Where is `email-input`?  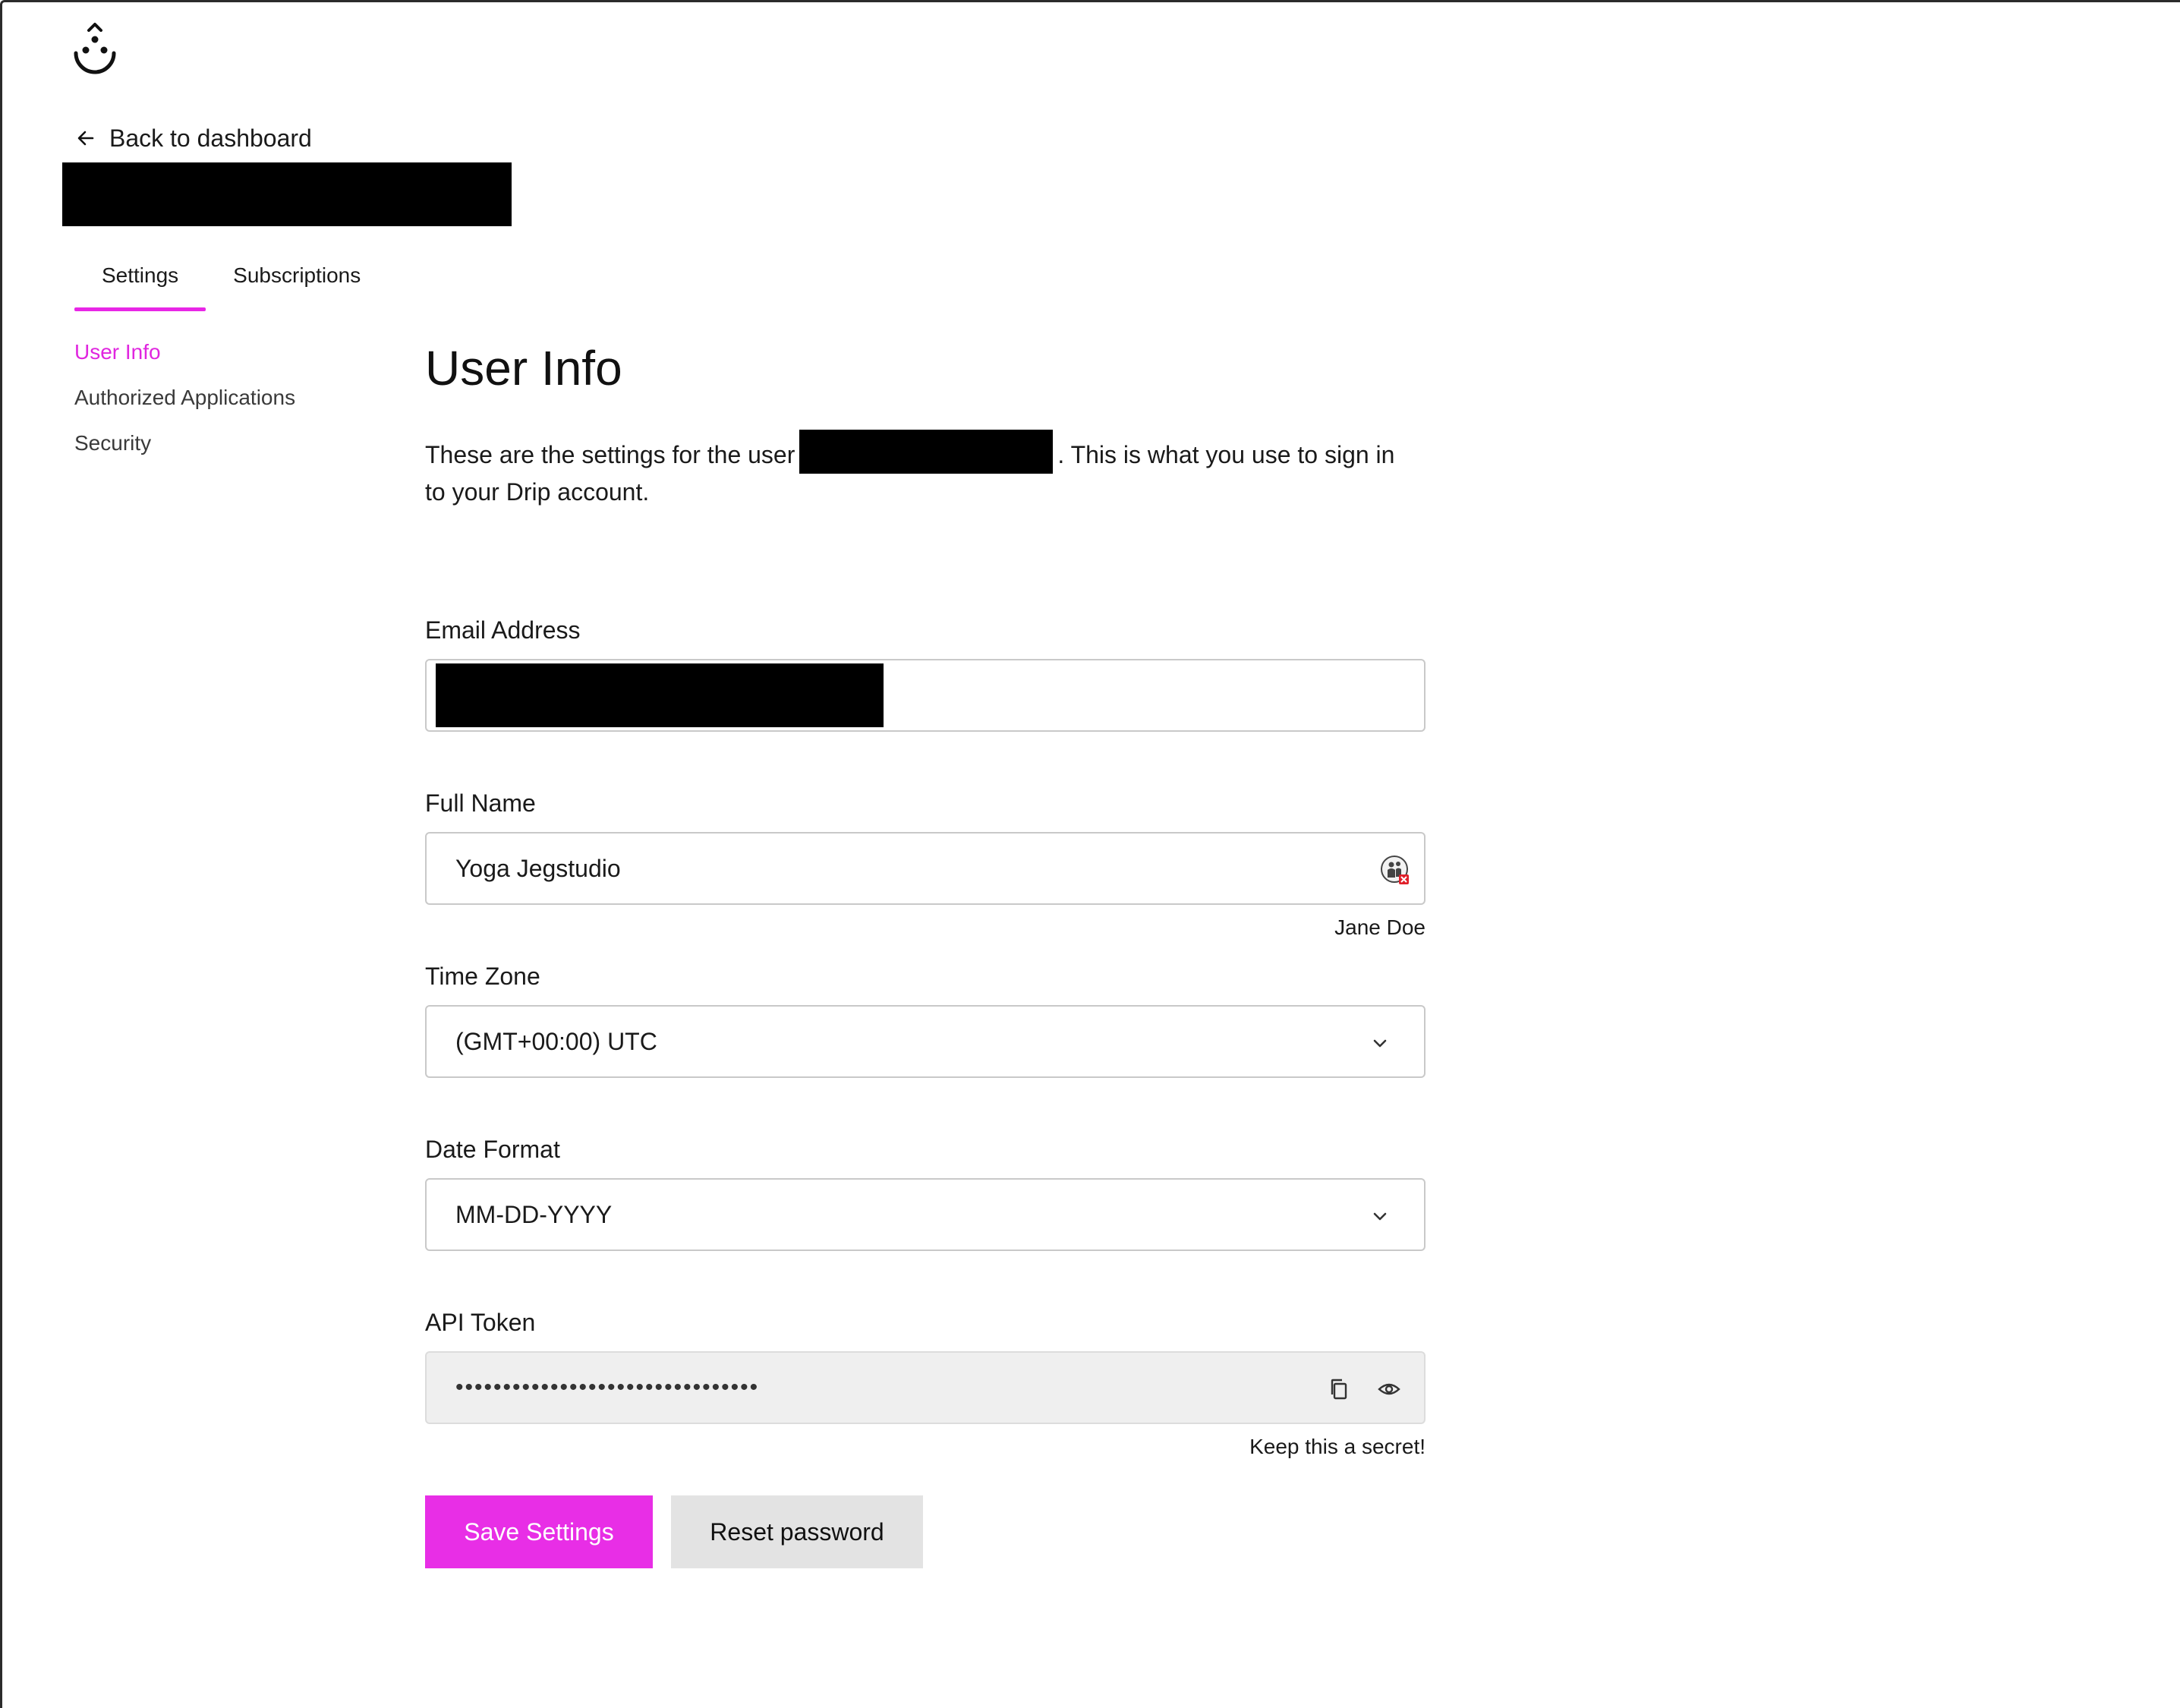
email-input is located at coordinates (925, 695).